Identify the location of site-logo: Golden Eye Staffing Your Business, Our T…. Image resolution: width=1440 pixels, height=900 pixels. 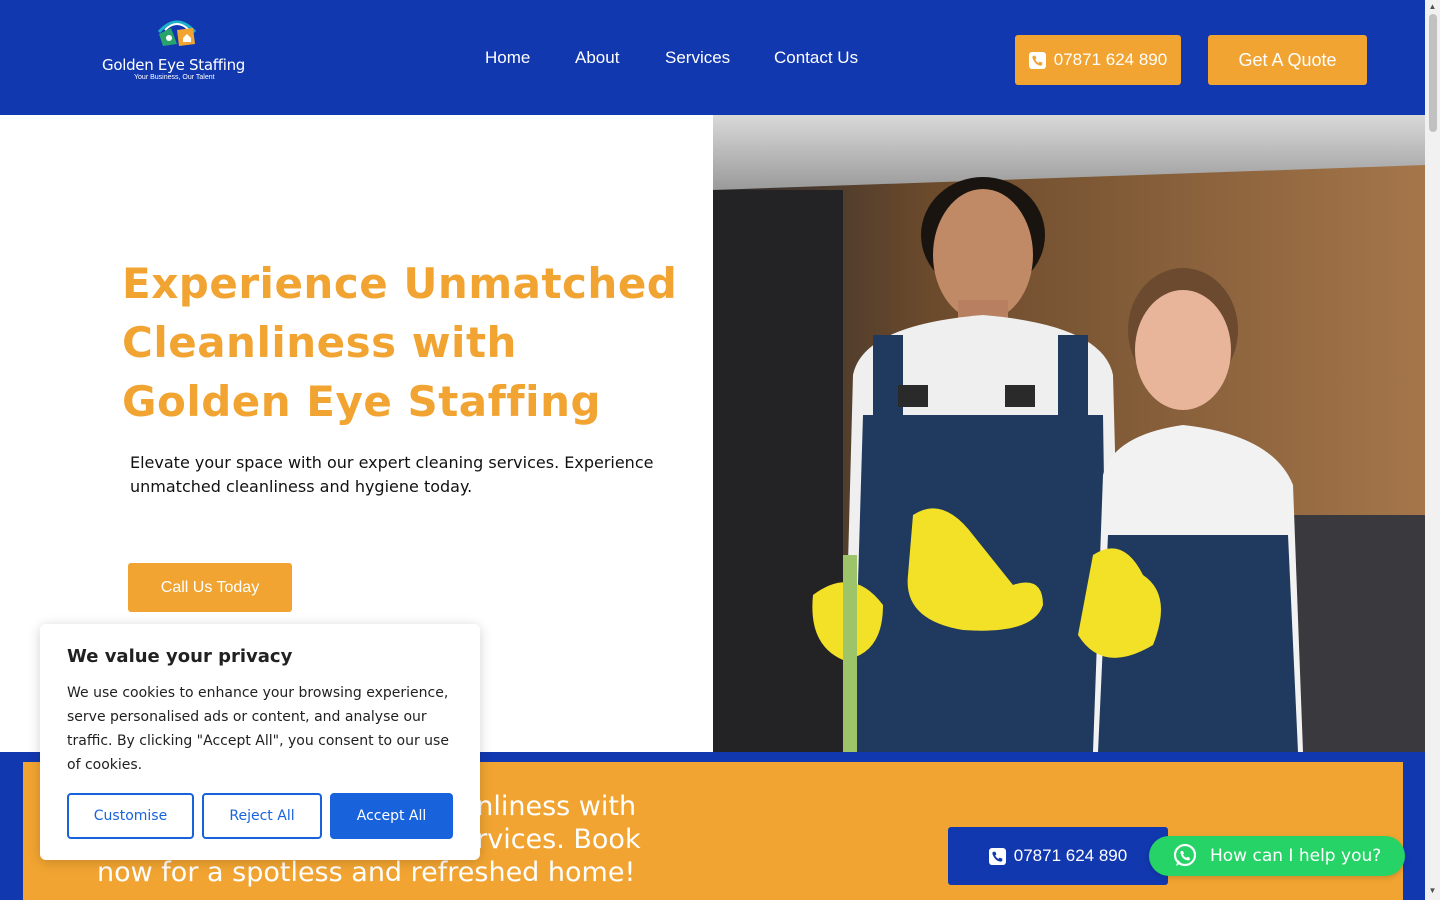
(180, 50).